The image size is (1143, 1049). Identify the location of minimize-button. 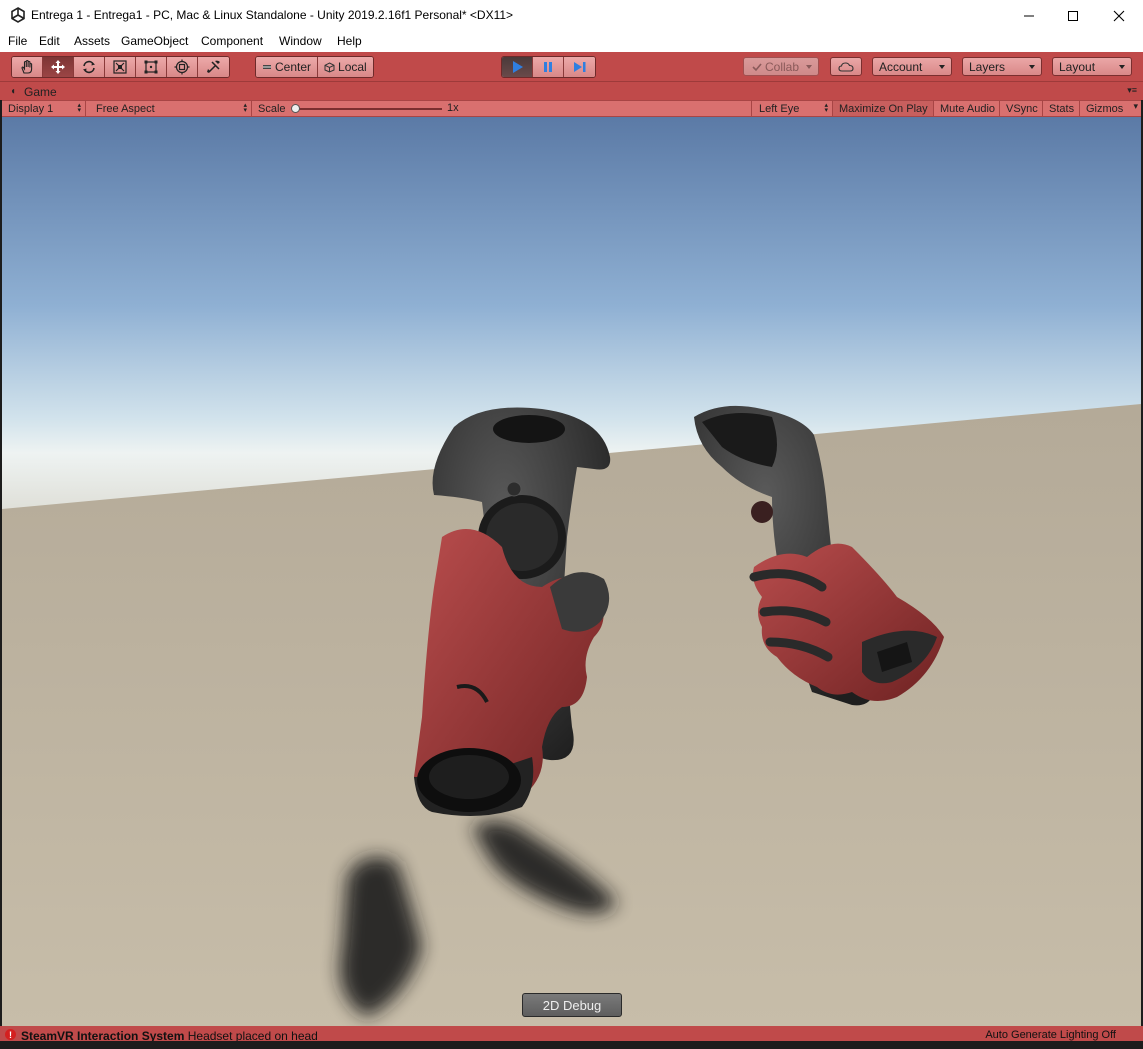
(1029, 15).